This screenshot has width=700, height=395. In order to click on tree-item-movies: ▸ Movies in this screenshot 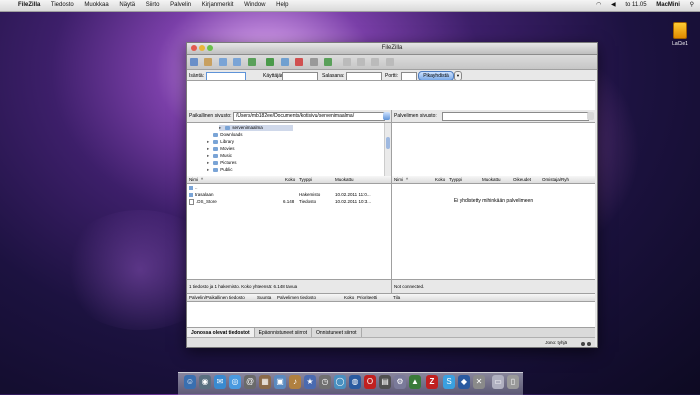, I will do `click(221, 149)`.